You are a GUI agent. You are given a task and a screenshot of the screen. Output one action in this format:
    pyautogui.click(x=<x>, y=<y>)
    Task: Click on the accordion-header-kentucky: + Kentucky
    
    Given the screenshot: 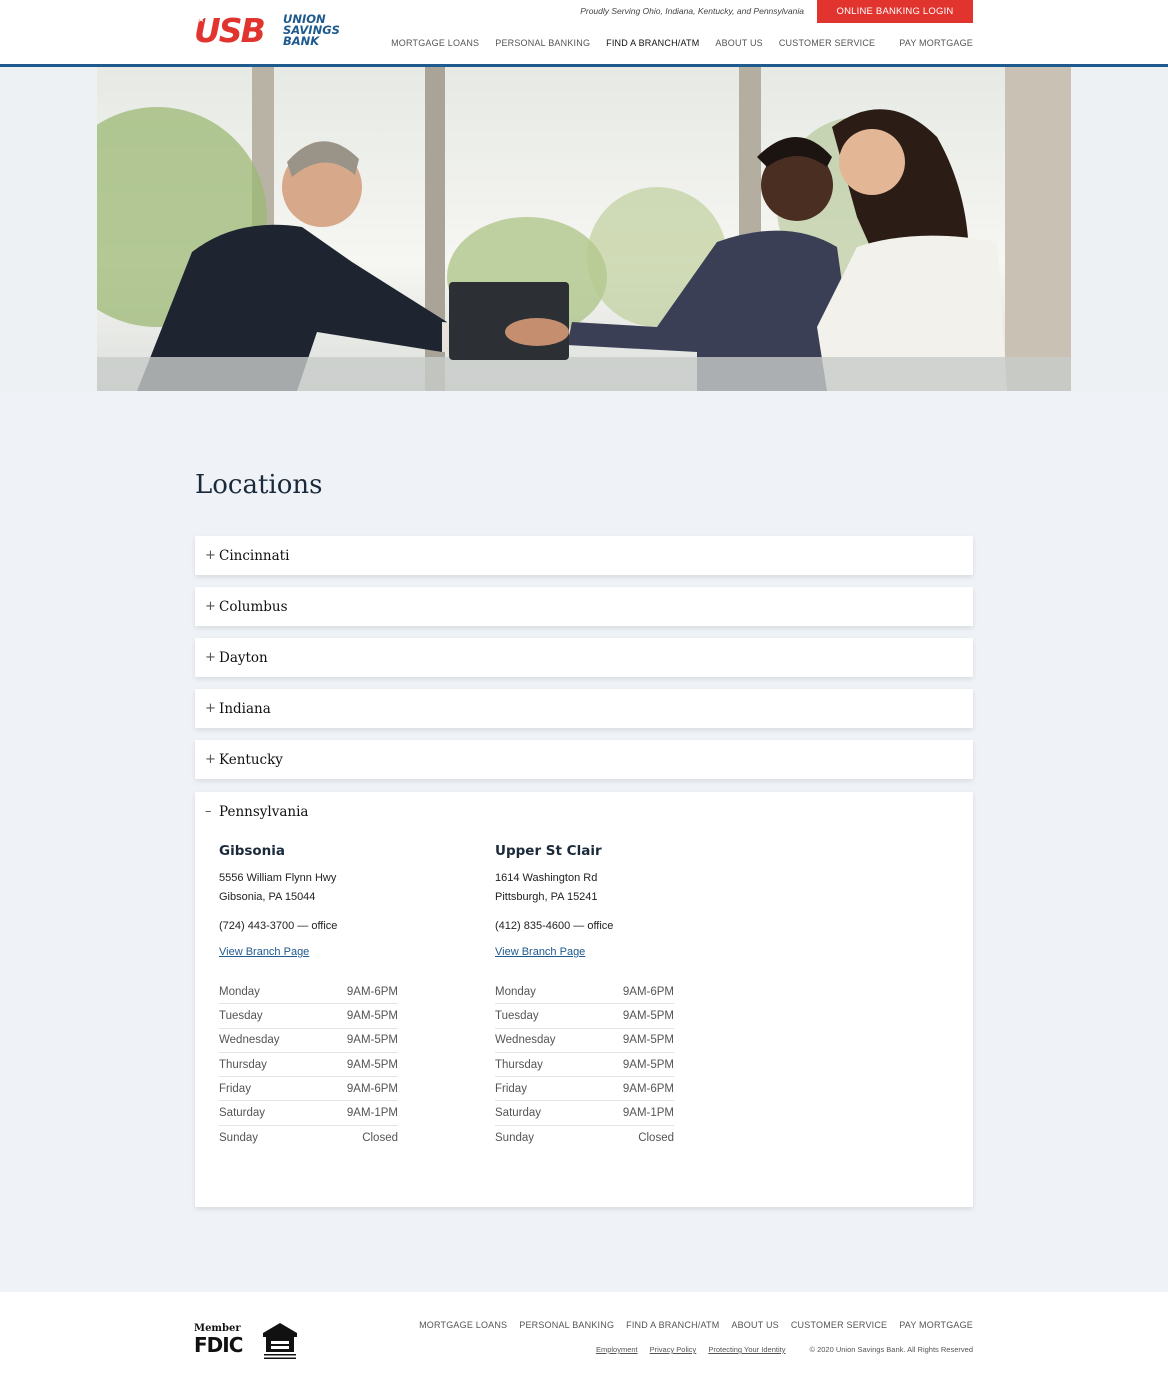 What is the action you would take?
    pyautogui.click(x=584, y=759)
    